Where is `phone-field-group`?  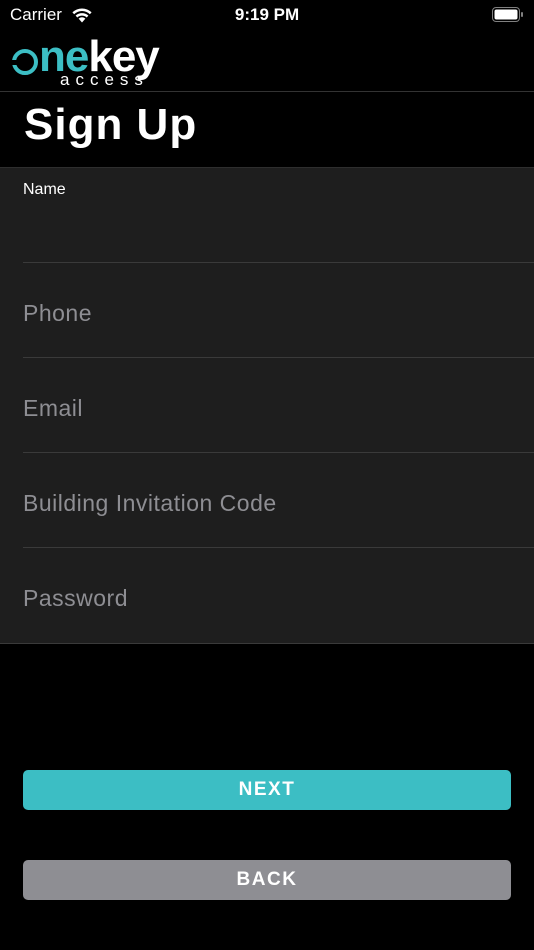 phone-field-group is located at coordinates (278, 310).